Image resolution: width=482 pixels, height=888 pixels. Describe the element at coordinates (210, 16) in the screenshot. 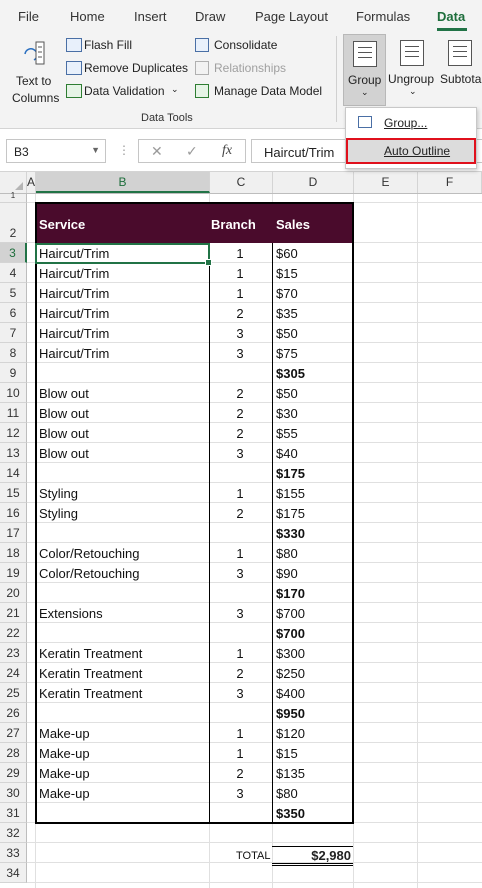

I see `tab-draw: Draw` at that location.